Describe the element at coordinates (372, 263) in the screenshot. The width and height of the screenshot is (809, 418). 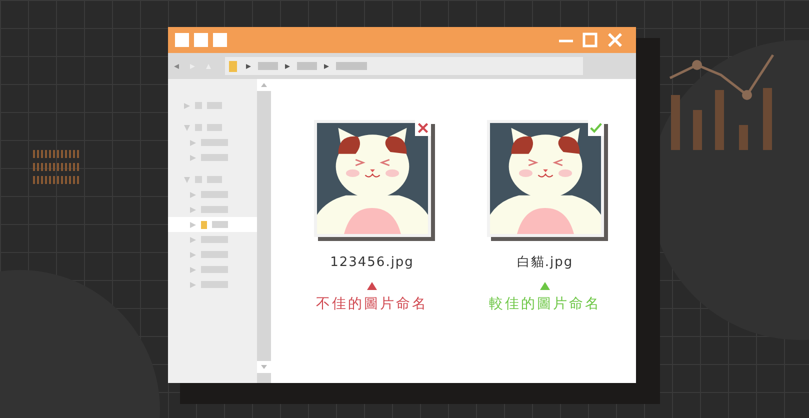
I see `file-name: 123456.jpg` at that location.